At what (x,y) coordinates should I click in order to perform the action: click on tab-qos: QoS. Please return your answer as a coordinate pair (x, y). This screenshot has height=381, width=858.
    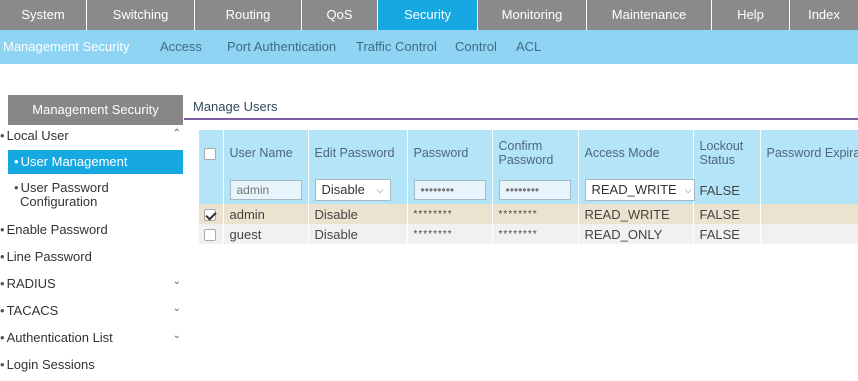
    Looking at the image, I should click on (340, 15).